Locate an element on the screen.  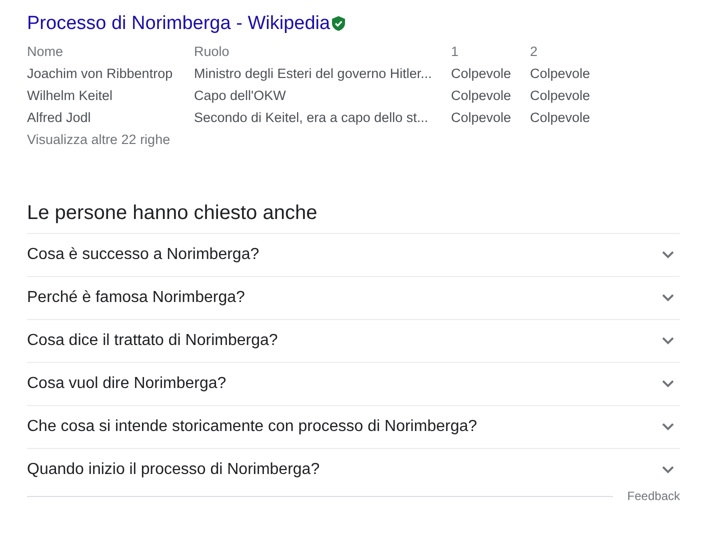
column-header: Ruolo is located at coordinates (212, 52).